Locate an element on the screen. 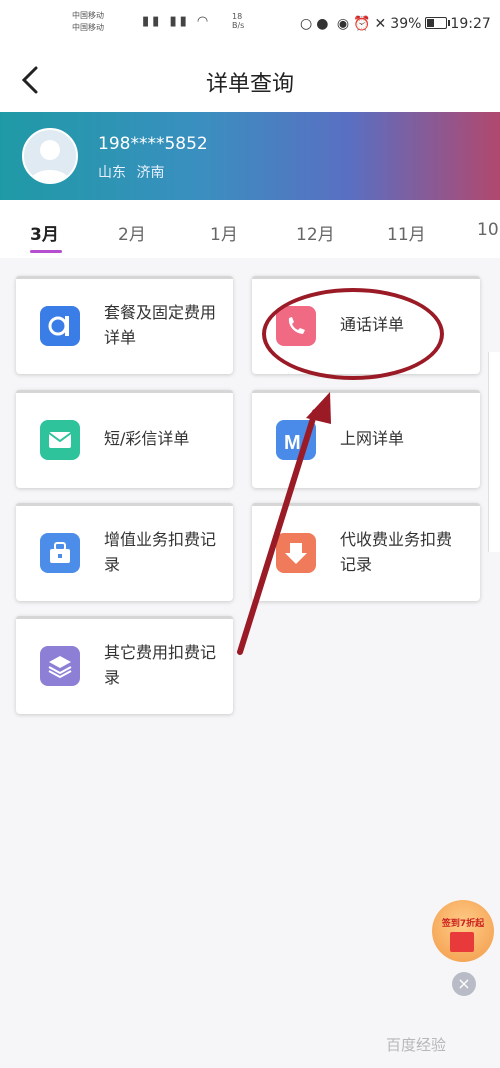 The height and width of the screenshot is (1068, 500). partial-side-panel is located at coordinates (494, 452).